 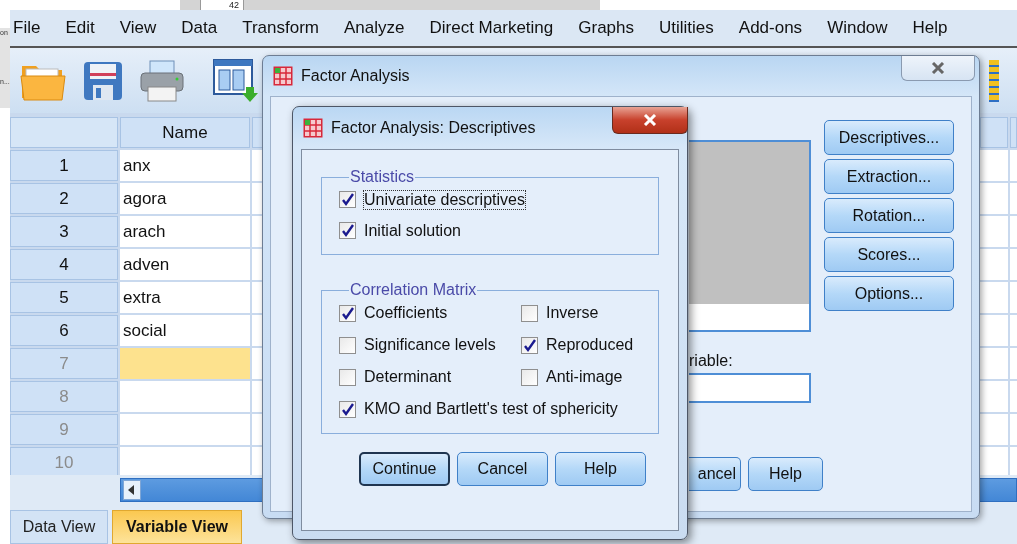 I want to click on menu-item: Direct Marketing, so click(x=496, y=28).